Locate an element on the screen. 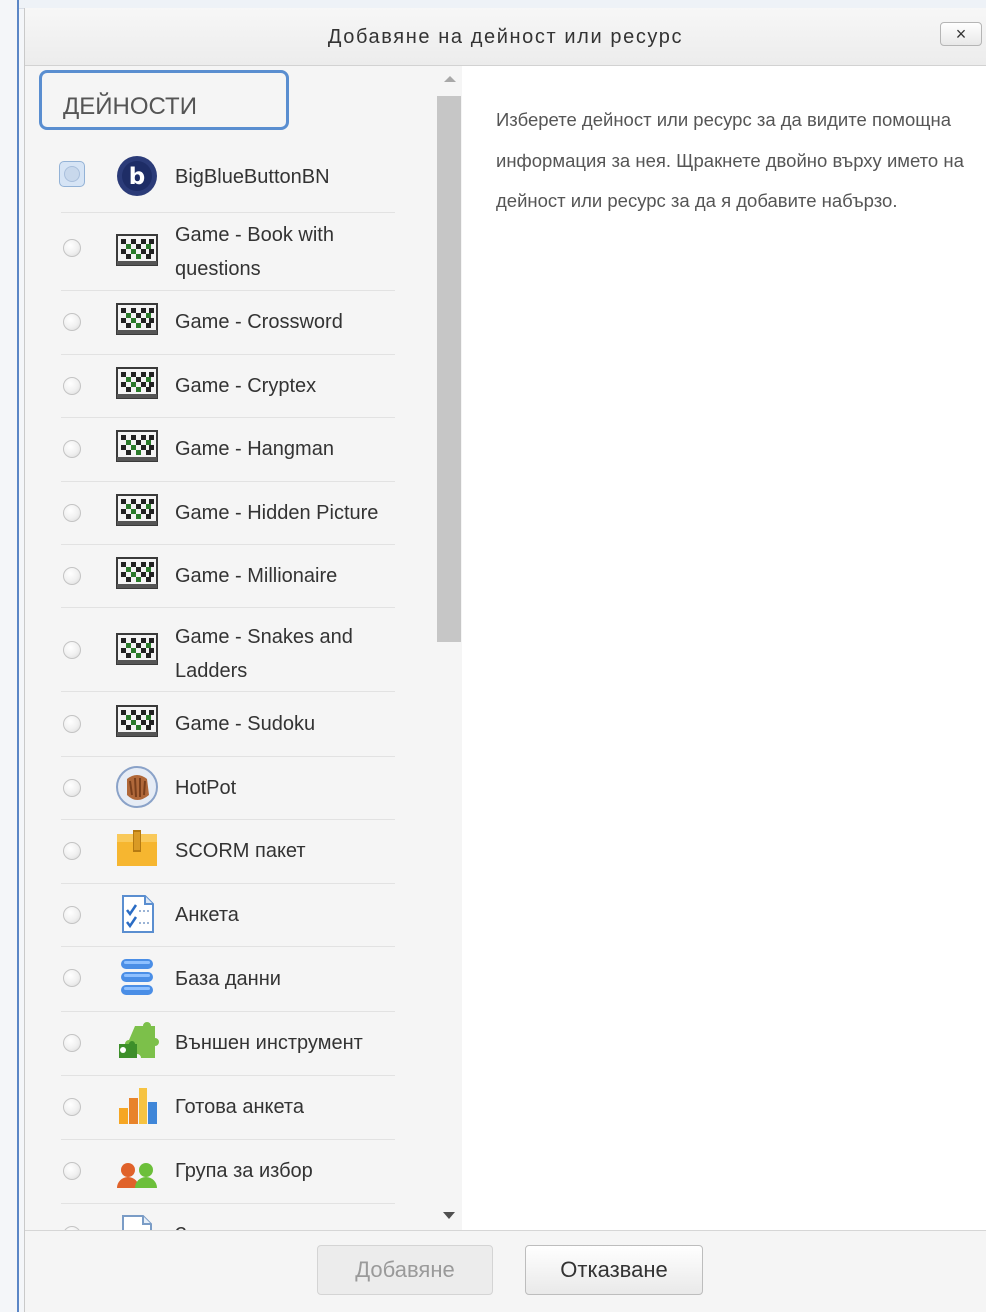  scroll-up-arrow-icon is located at coordinates (450, 79).